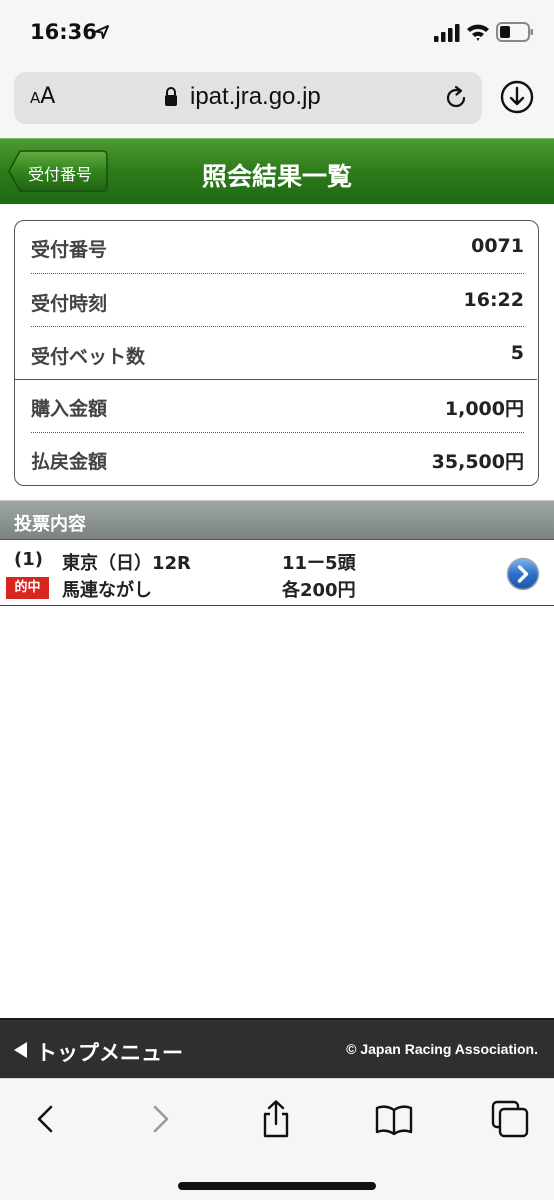  What do you see at coordinates (28, 559) in the screenshot?
I see `bet-index: (1)` at bounding box center [28, 559].